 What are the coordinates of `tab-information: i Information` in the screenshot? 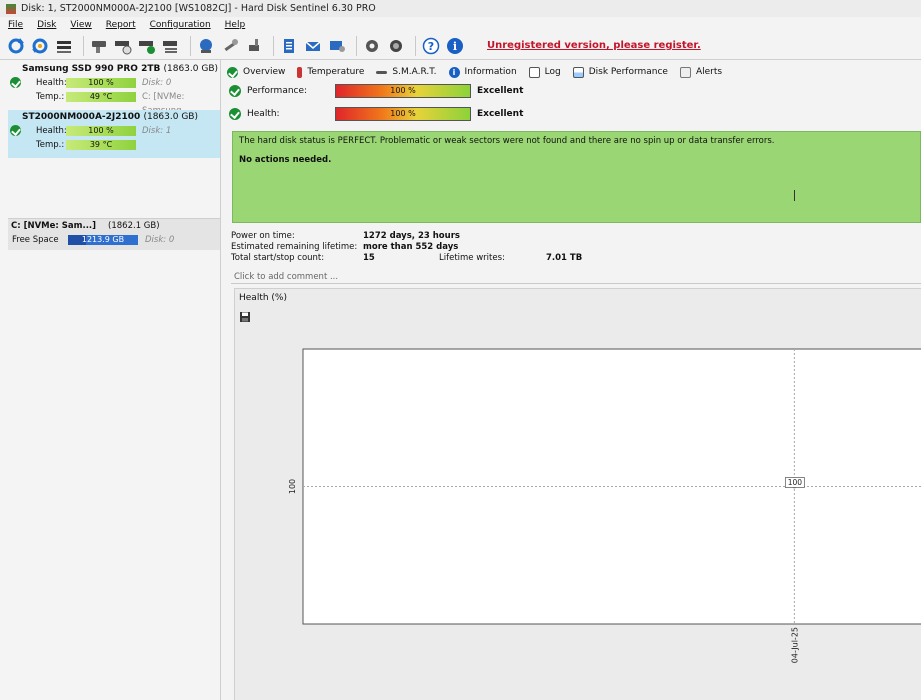 It's located at (482, 72).